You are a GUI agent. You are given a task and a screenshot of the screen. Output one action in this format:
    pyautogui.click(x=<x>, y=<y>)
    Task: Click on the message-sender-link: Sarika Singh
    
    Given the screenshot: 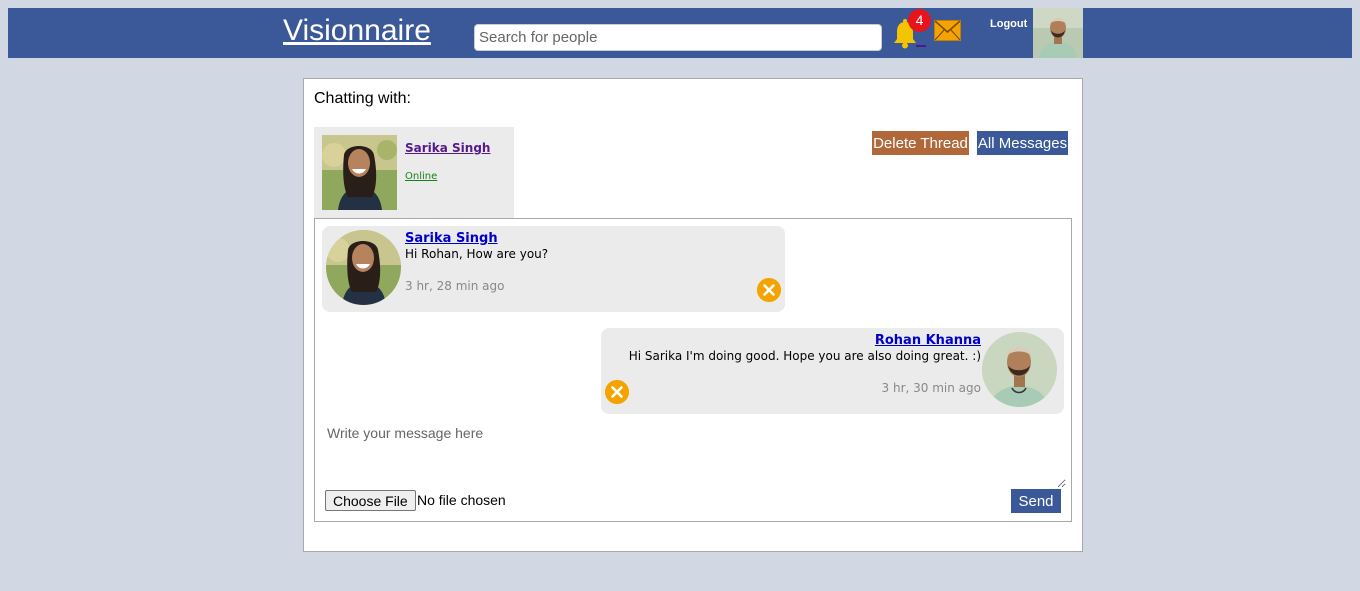 What is the action you would take?
    pyautogui.click(x=451, y=238)
    